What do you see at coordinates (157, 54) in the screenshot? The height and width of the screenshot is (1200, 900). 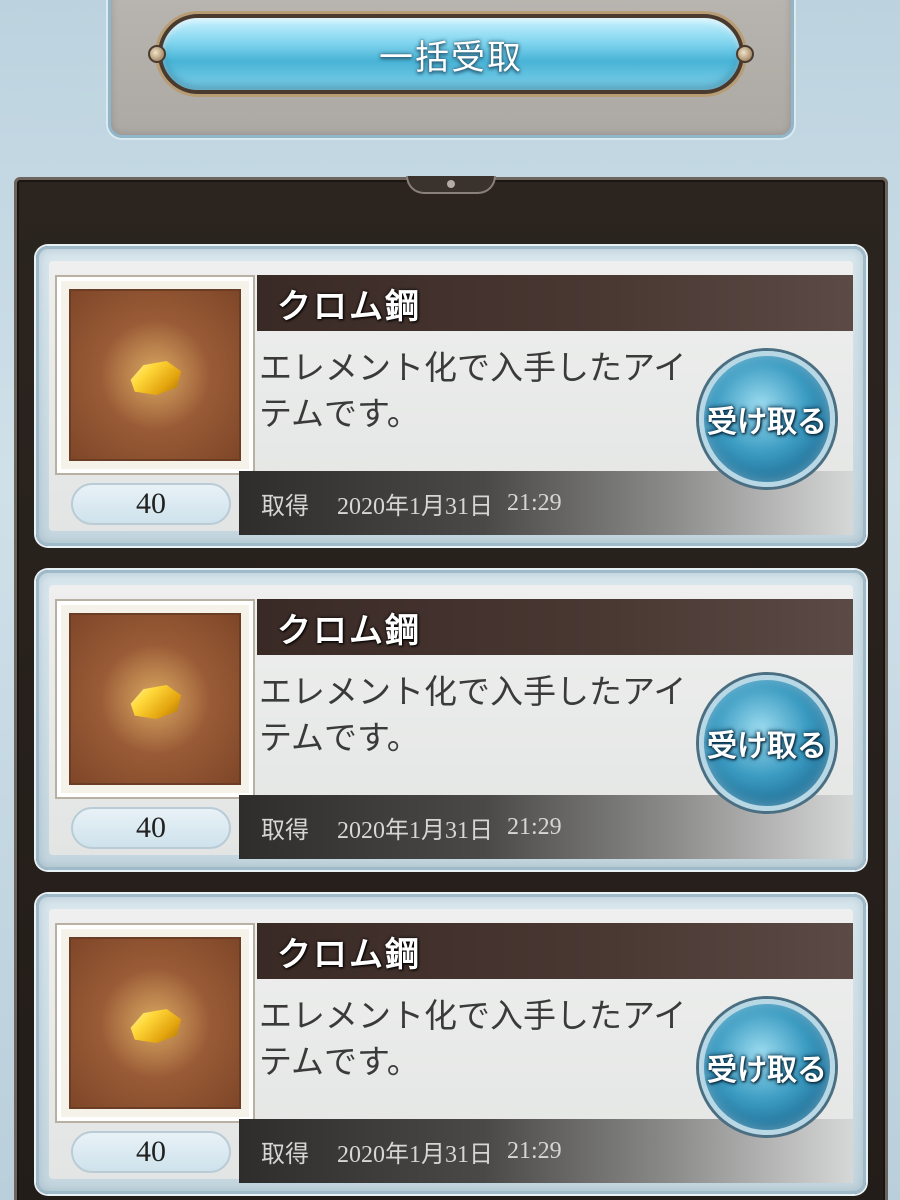 I see `button-ornament-left` at bounding box center [157, 54].